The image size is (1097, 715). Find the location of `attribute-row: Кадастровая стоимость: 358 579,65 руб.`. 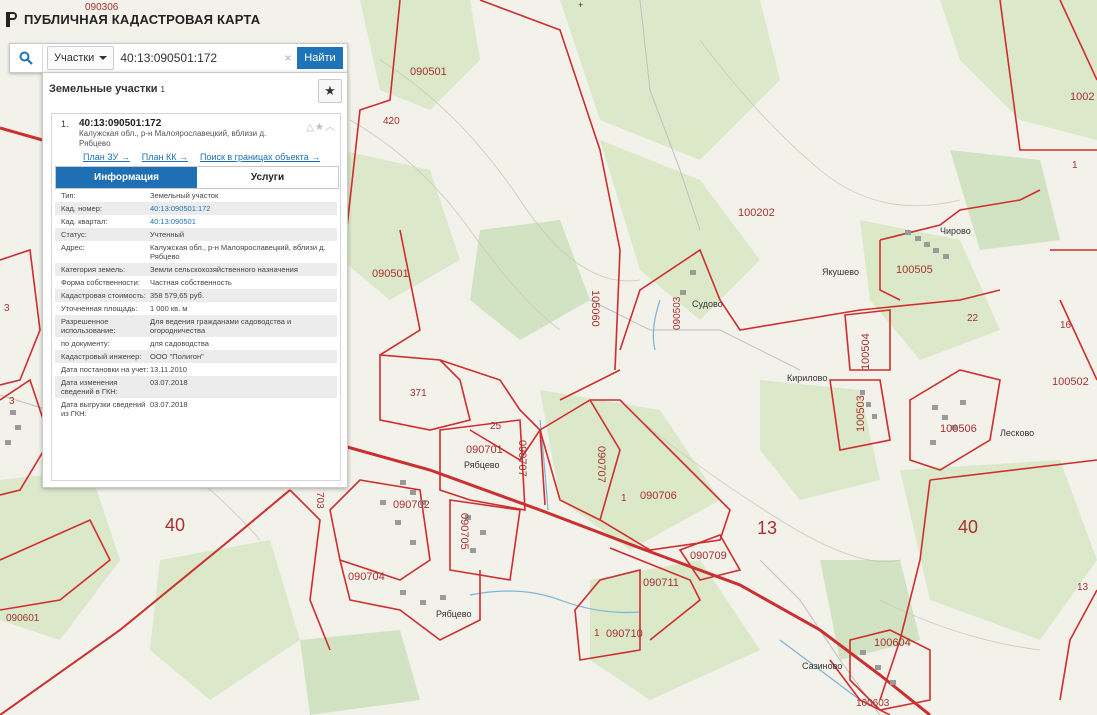

attribute-row: Кадастровая стоимость: 358 579,65 руб. is located at coordinates (196, 295).